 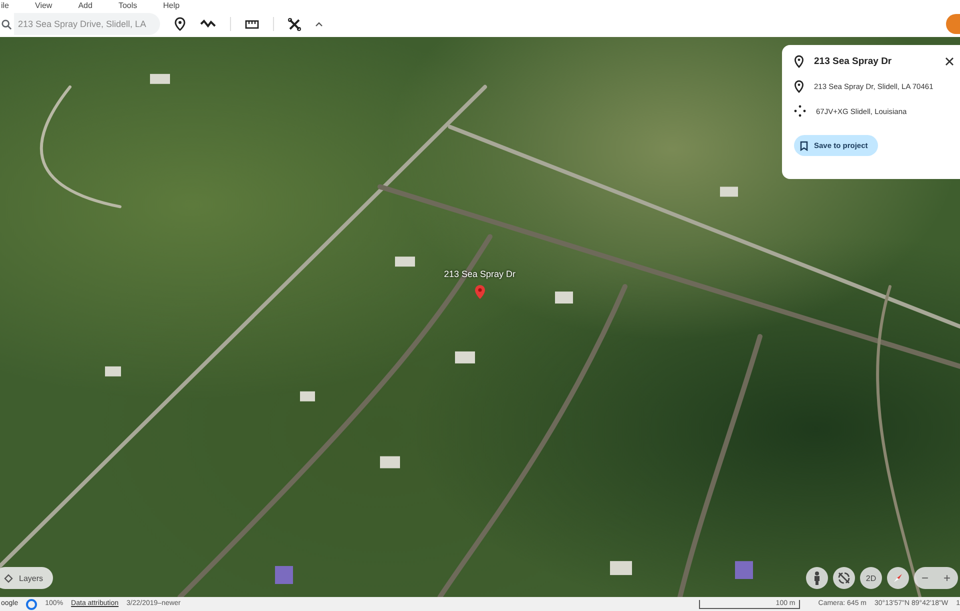 I want to click on compass-icon, so click(x=898, y=578).